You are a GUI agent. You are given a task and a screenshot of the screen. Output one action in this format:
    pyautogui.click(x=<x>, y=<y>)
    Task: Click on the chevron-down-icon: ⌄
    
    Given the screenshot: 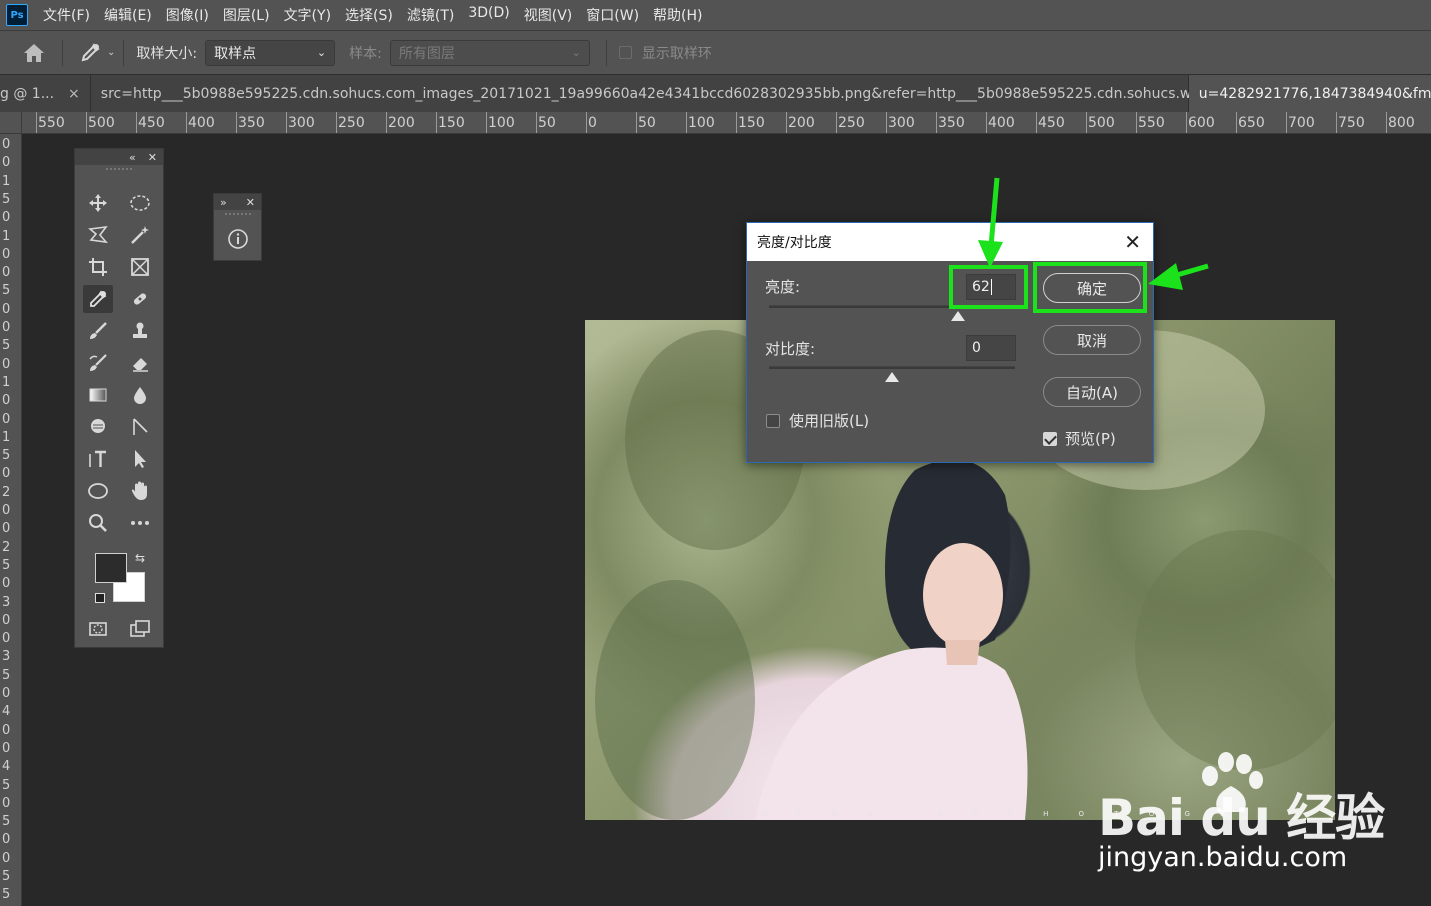 What is the action you would take?
    pyautogui.click(x=321, y=52)
    